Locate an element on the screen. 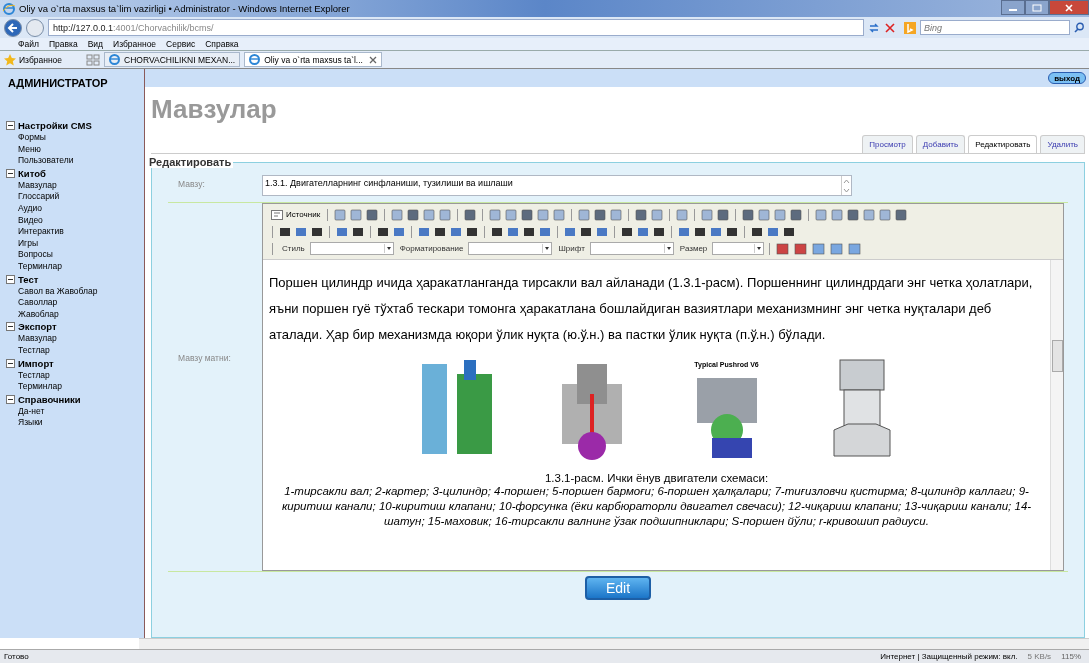  sidebar-item: Савол ва Жавоблар is located at coordinates (75, 291).